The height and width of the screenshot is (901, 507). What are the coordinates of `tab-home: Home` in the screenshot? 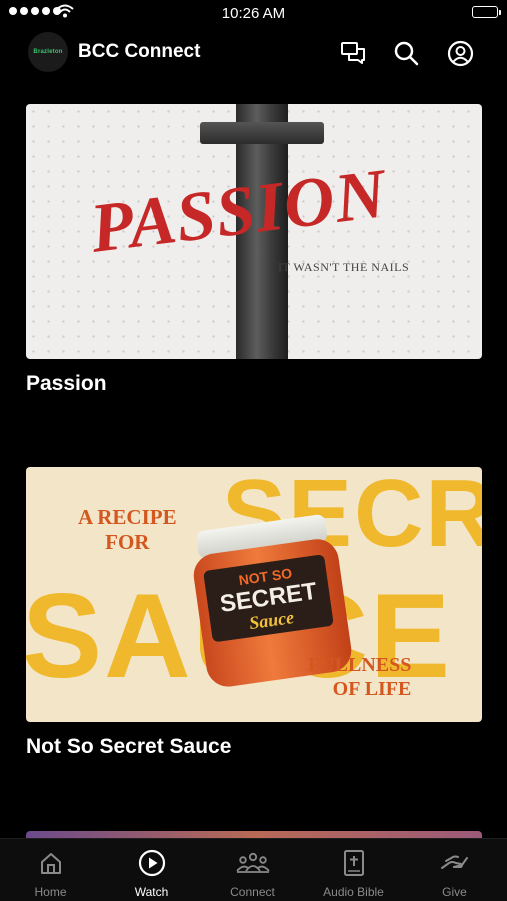 It's located at (50, 870).